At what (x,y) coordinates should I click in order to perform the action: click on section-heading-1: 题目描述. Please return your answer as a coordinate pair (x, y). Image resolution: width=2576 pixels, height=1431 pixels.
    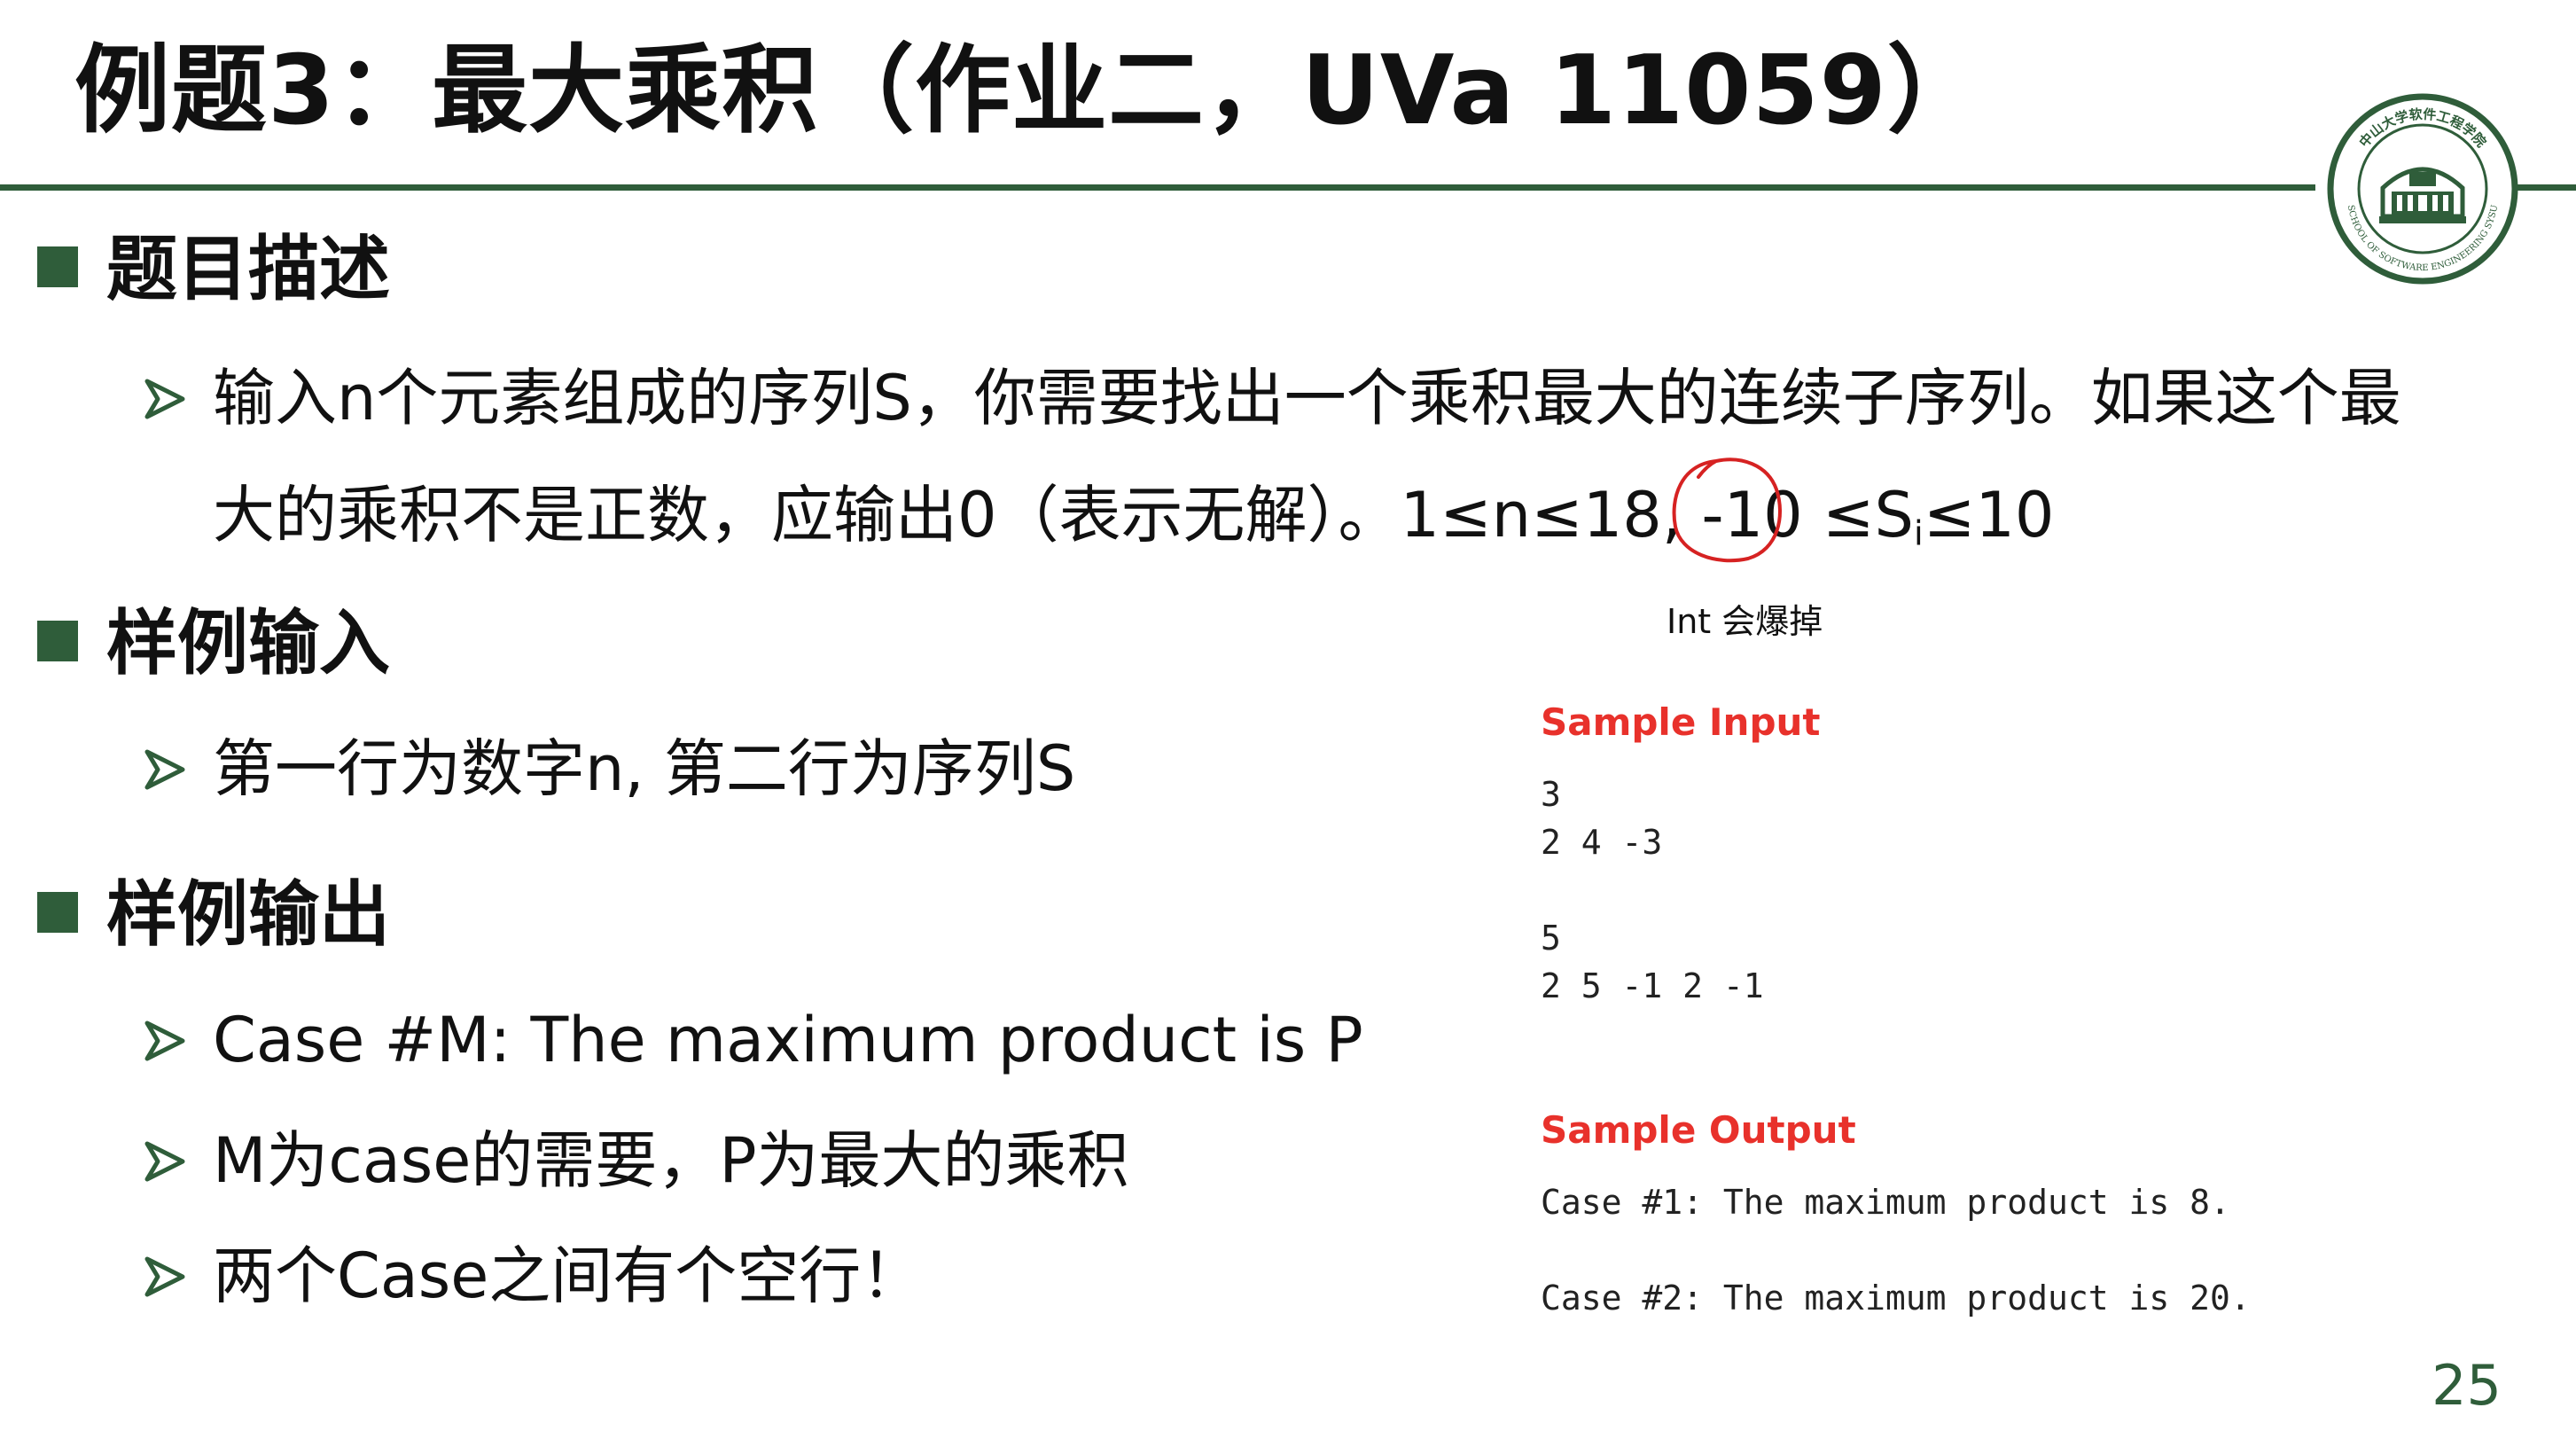
    Looking at the image, I should click on (248, 269).